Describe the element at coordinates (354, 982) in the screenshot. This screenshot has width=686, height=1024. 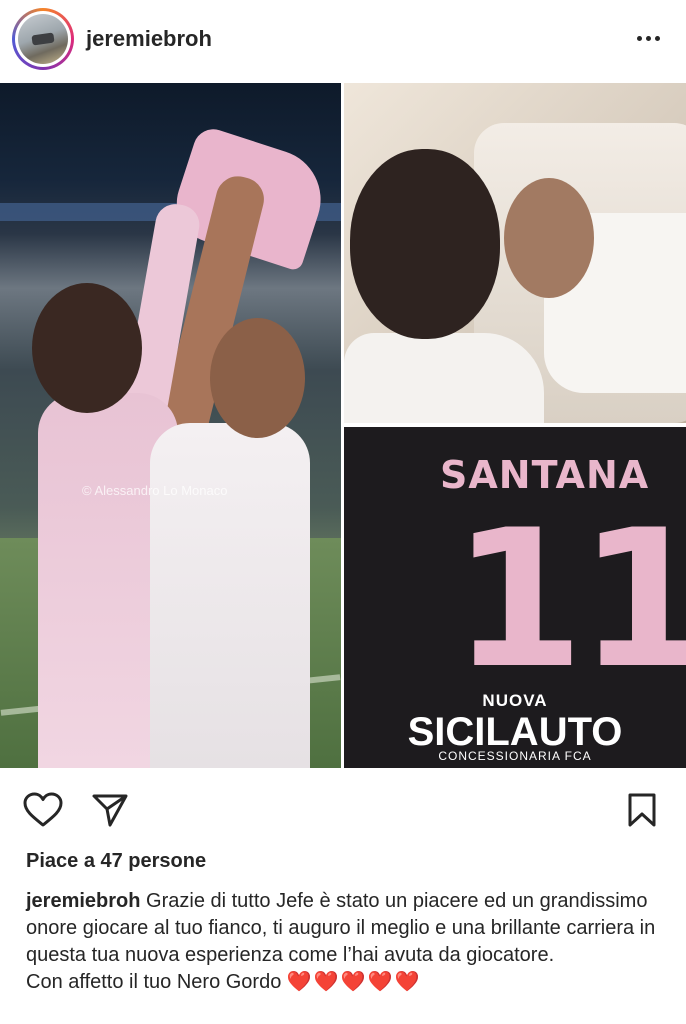
I see `heart-emojis: ❤️❤️❤️❤️❤️` at that location.